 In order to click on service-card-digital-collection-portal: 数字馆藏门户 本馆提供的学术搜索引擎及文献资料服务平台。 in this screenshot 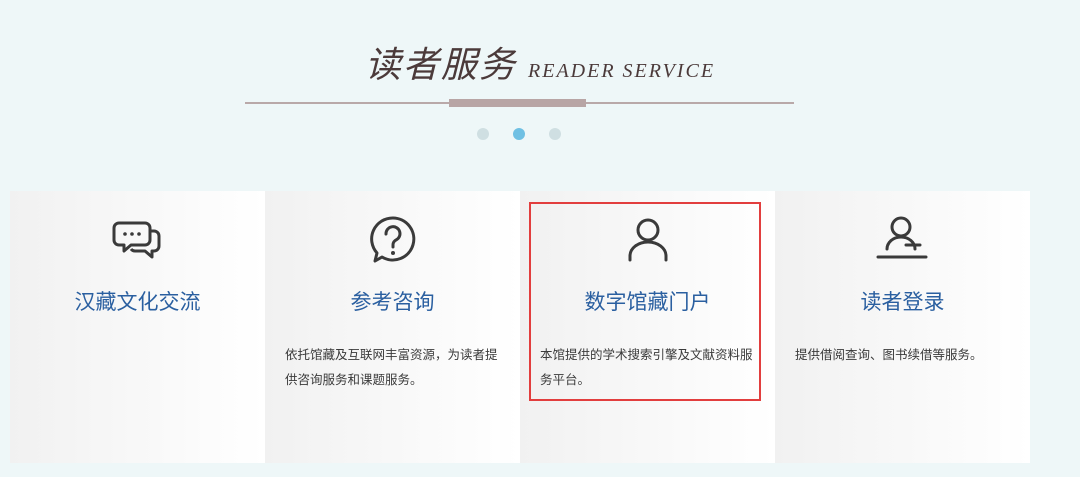, I will do `click(647, 327)`.